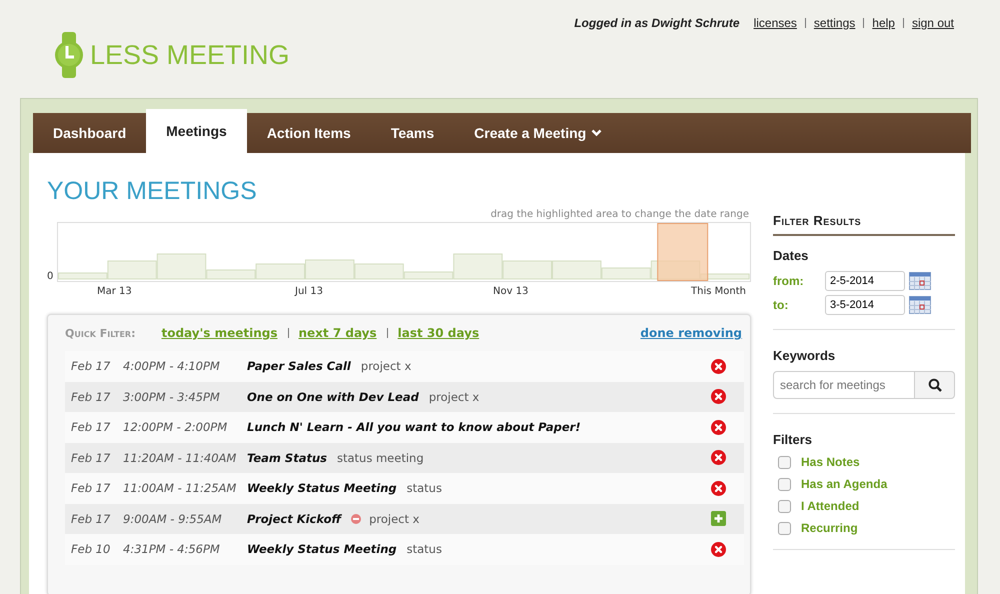  I want to click on meeting-title: Lunch N' Learn - All you want to know about Paper!, so click(414, 427).